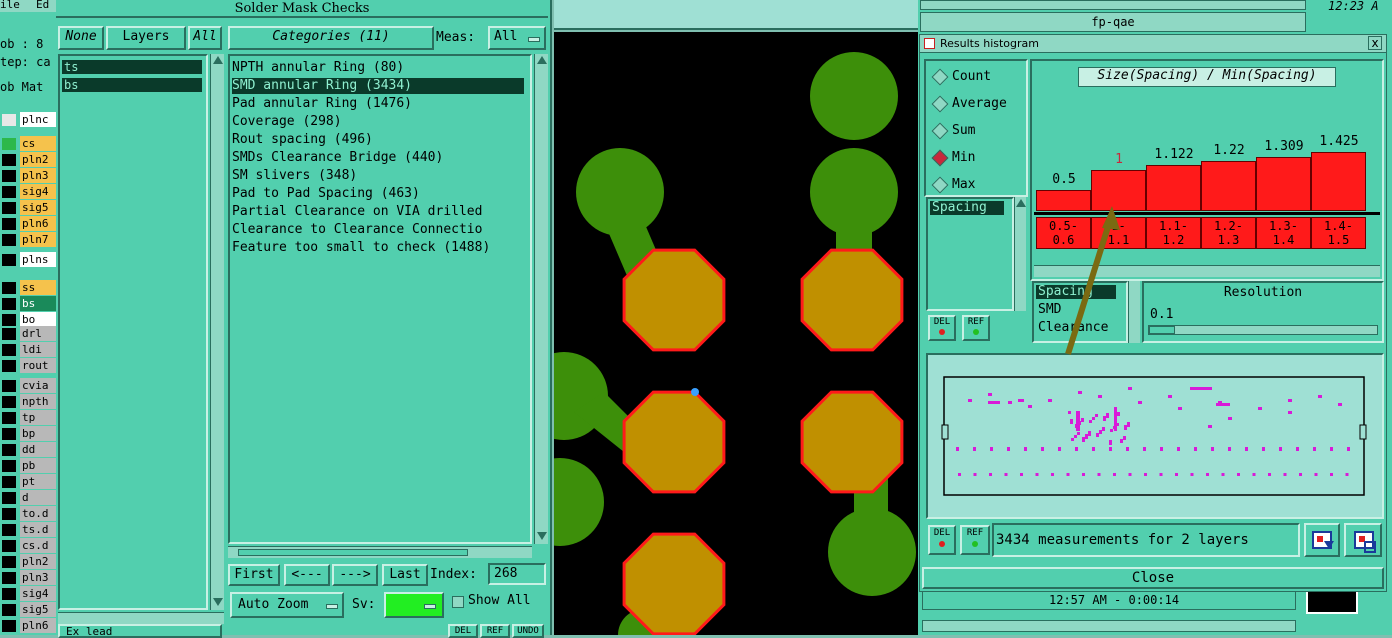 The image size is (1392, 638). What do you see at coordinates (132, 85) in the screenshot?
I see `layer-list-item: bs` at bounding box center [132, 85].